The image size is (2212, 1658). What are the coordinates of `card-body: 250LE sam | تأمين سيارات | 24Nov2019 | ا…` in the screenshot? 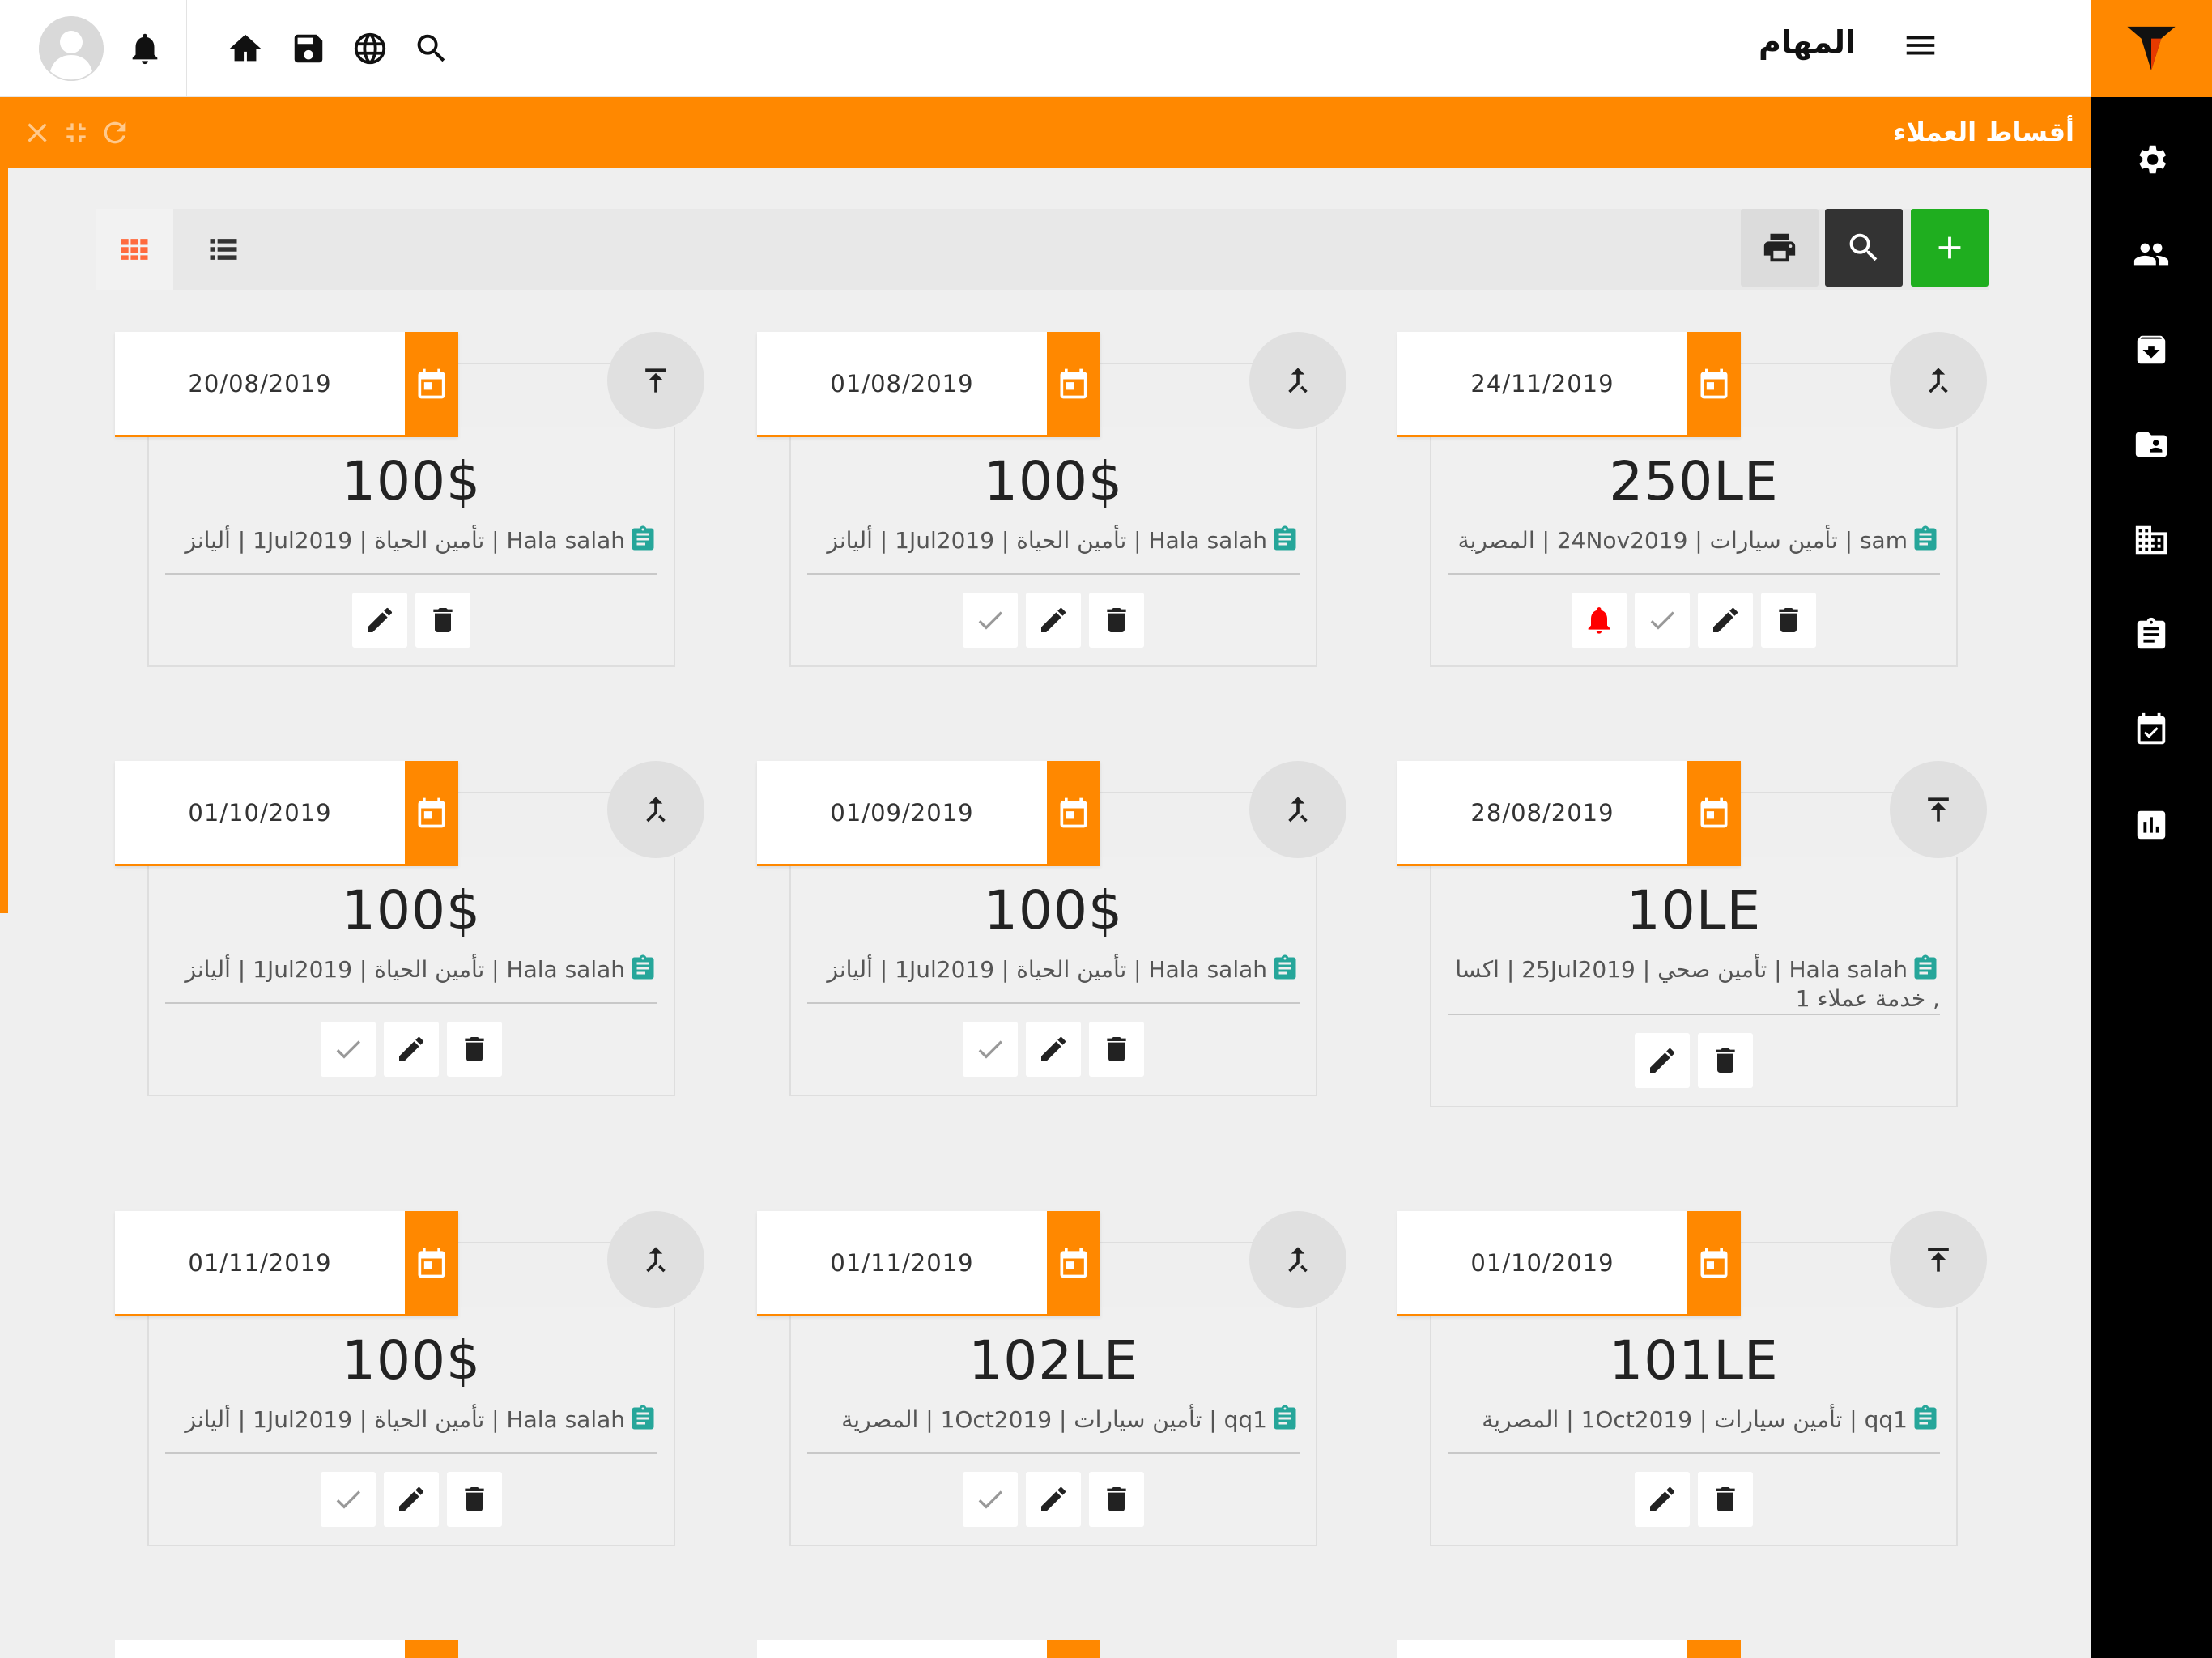 It's located at (1694, 547).